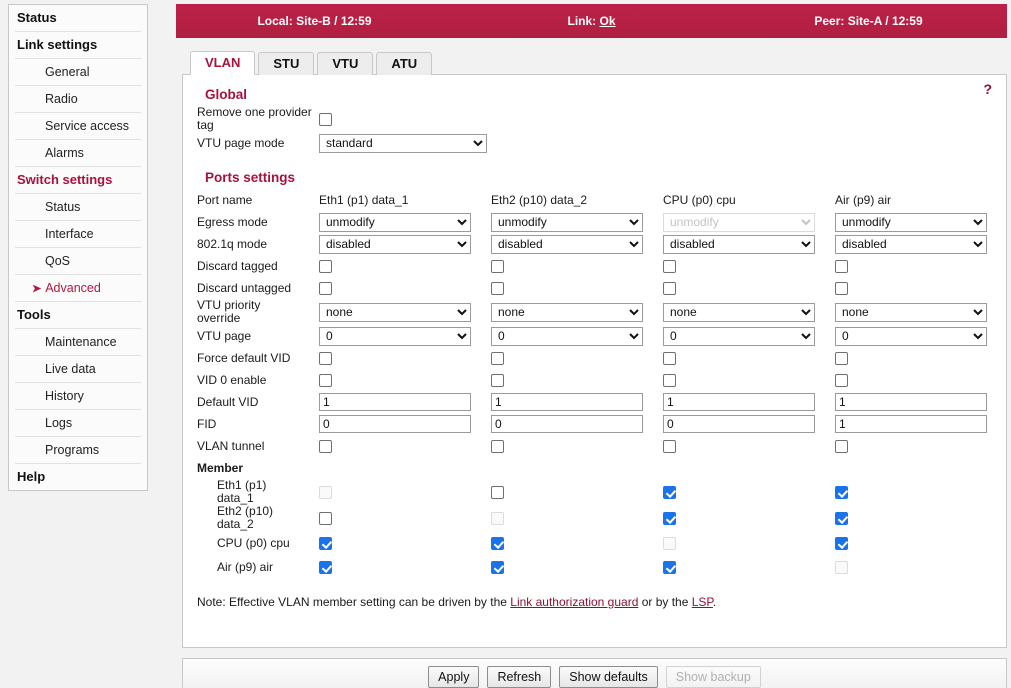 Image resolution: width=1011 pixels, height=688 pixels. Describe the element at coordinates (78, 423) in the screenshot. I see `sidebar-item-logs: Logs` at that location.